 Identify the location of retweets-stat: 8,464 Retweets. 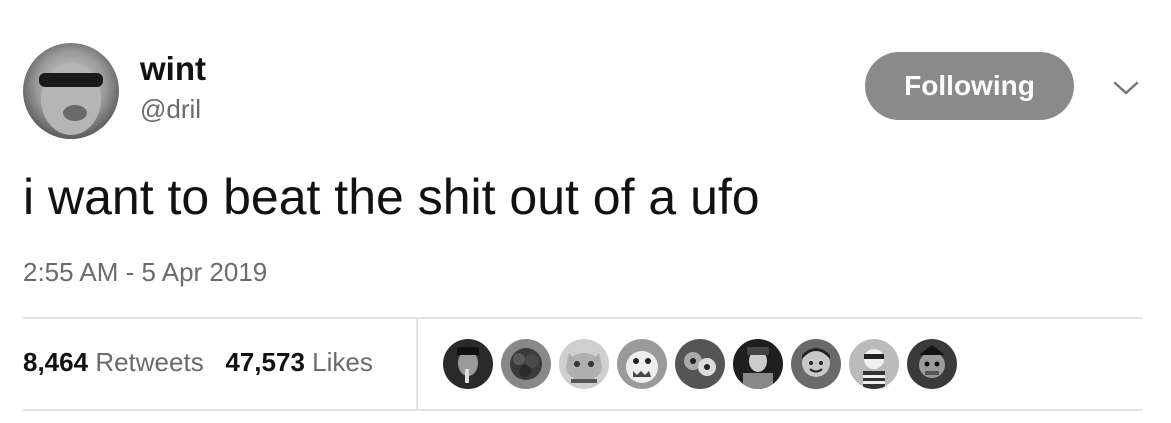
(113, 362).